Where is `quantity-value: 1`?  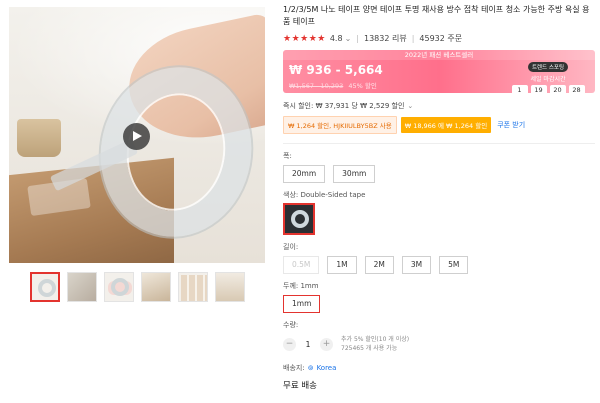
quantity-value: 1 is located at coordinates (308, 344).